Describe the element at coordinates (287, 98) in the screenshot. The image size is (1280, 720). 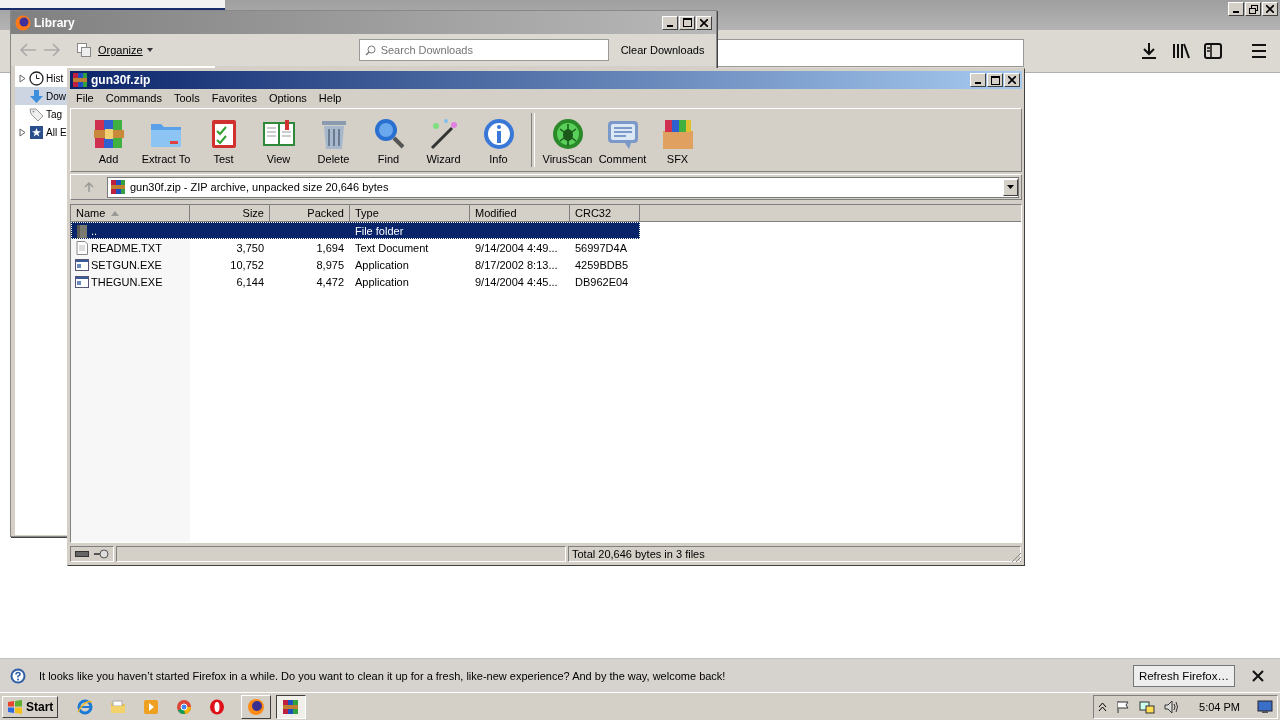
I see `menu-item: Options` at that location.